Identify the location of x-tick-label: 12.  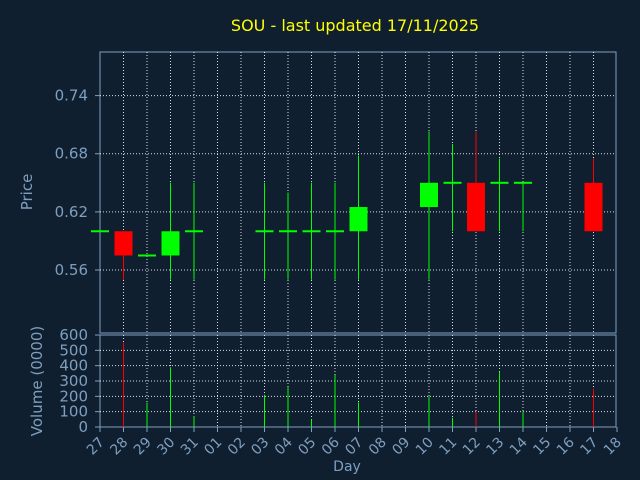
(472, 447).